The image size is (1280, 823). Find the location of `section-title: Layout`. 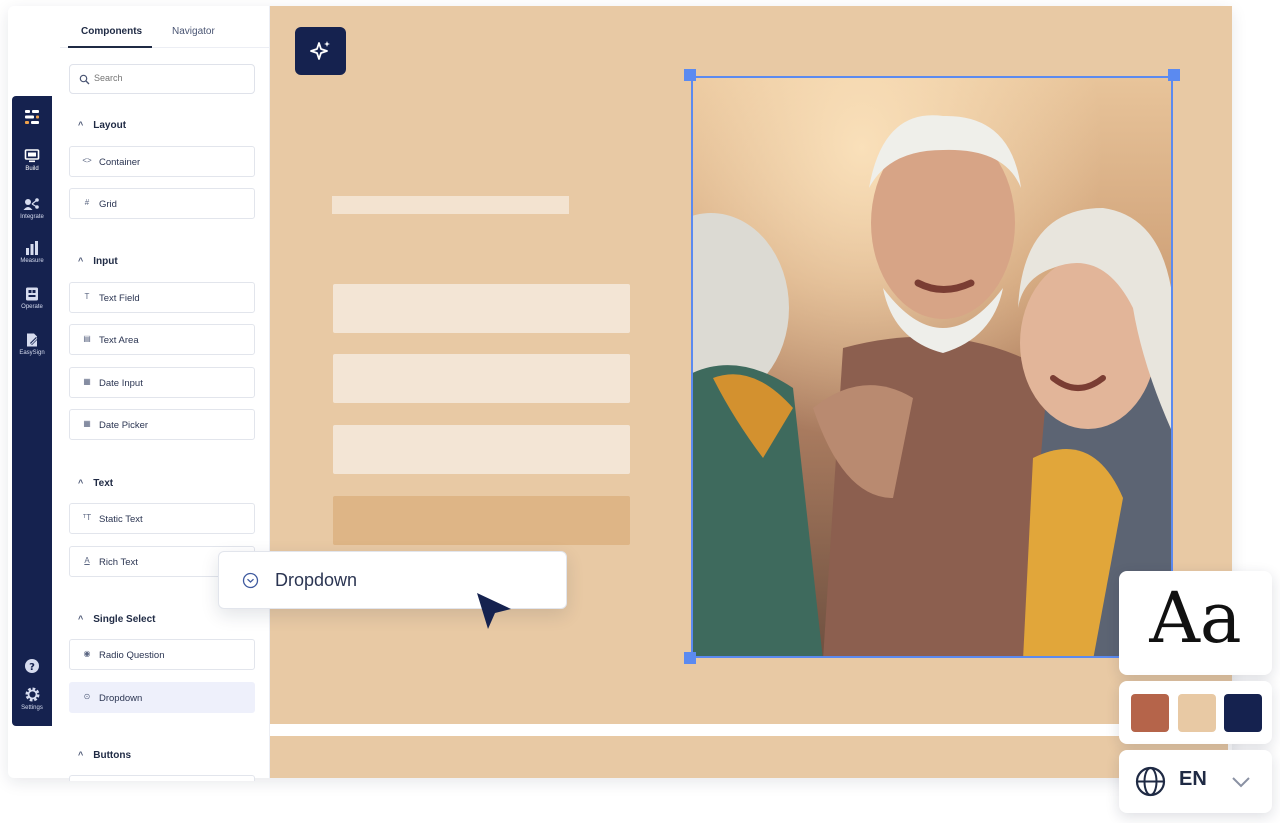

section-title: Layout is located at coordinates (110, 125).